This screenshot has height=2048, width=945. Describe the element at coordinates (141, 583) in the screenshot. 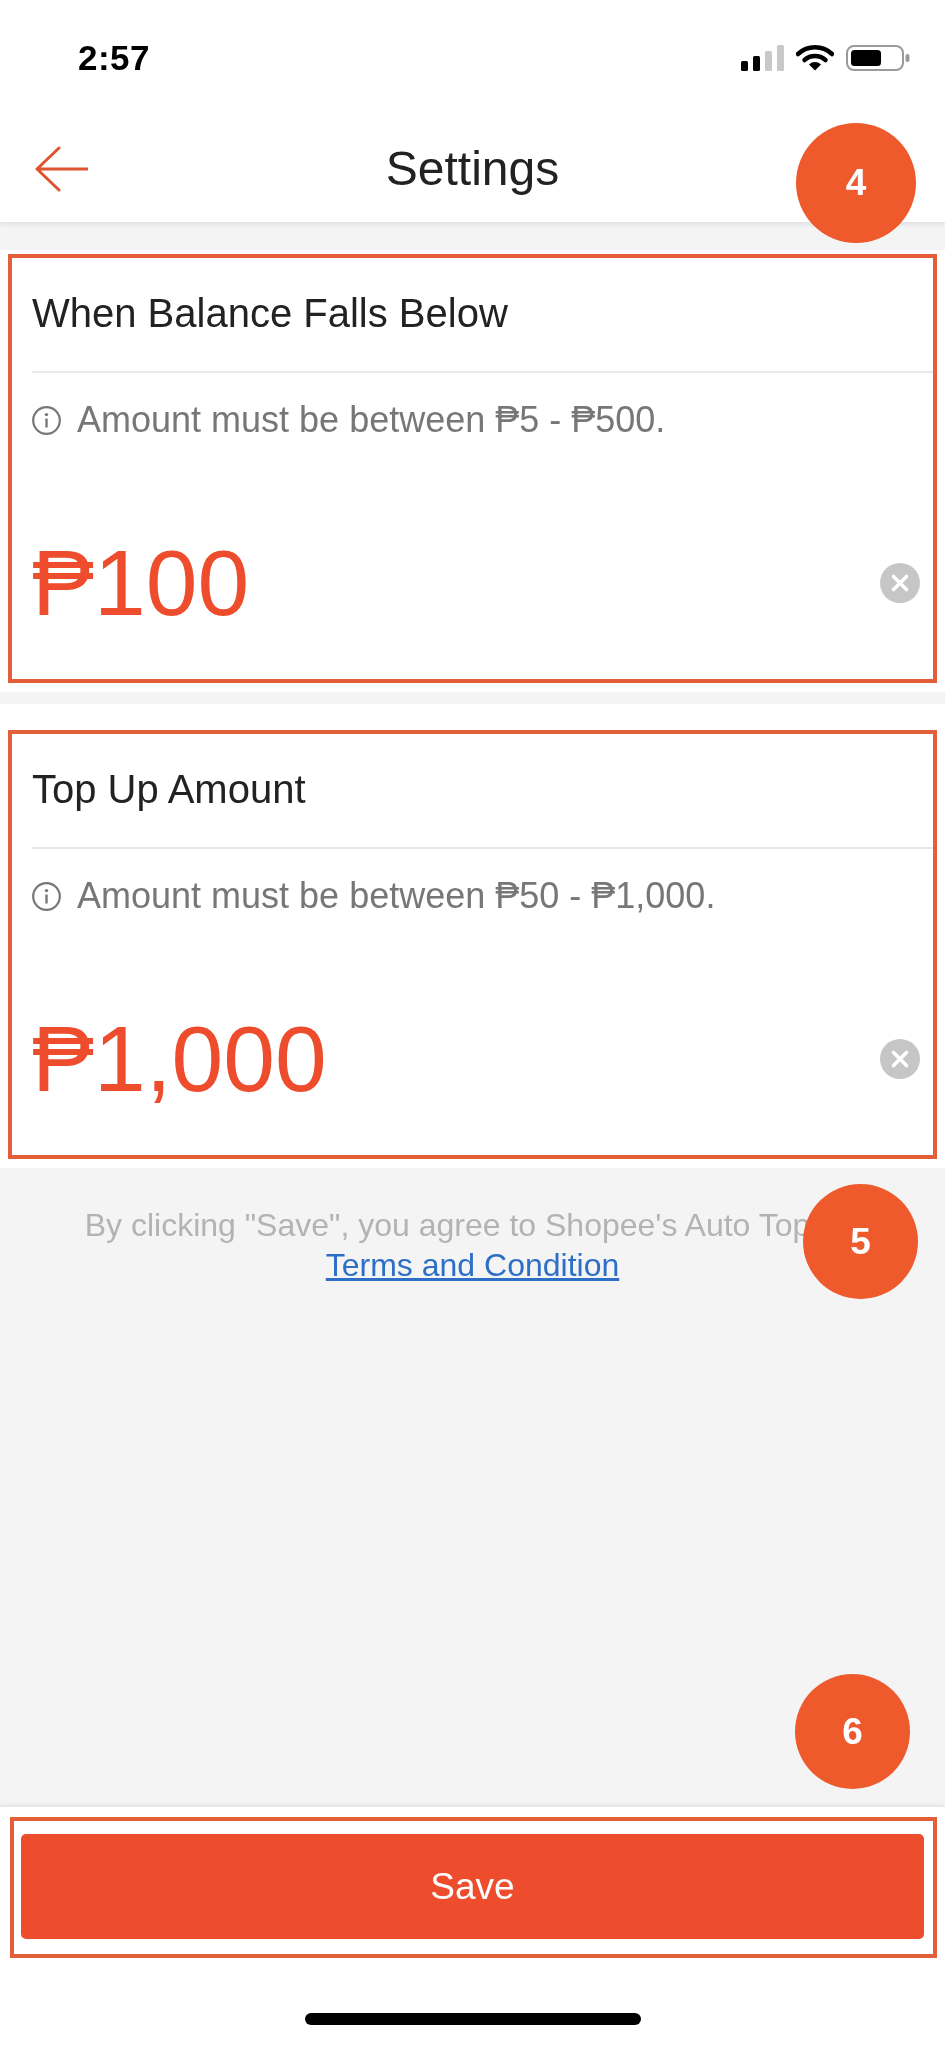

I see `amount-field: ₱100` at that location.